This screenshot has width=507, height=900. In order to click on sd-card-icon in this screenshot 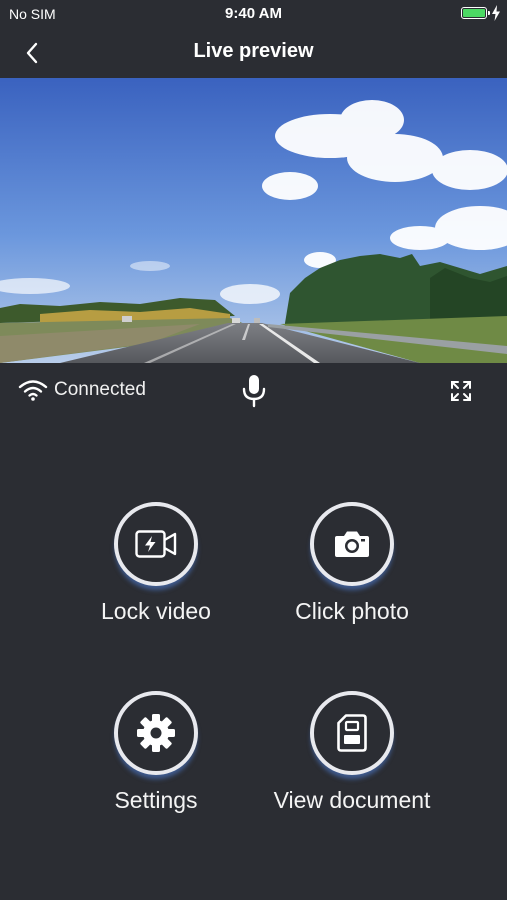, I will do `click(352, 733)`.